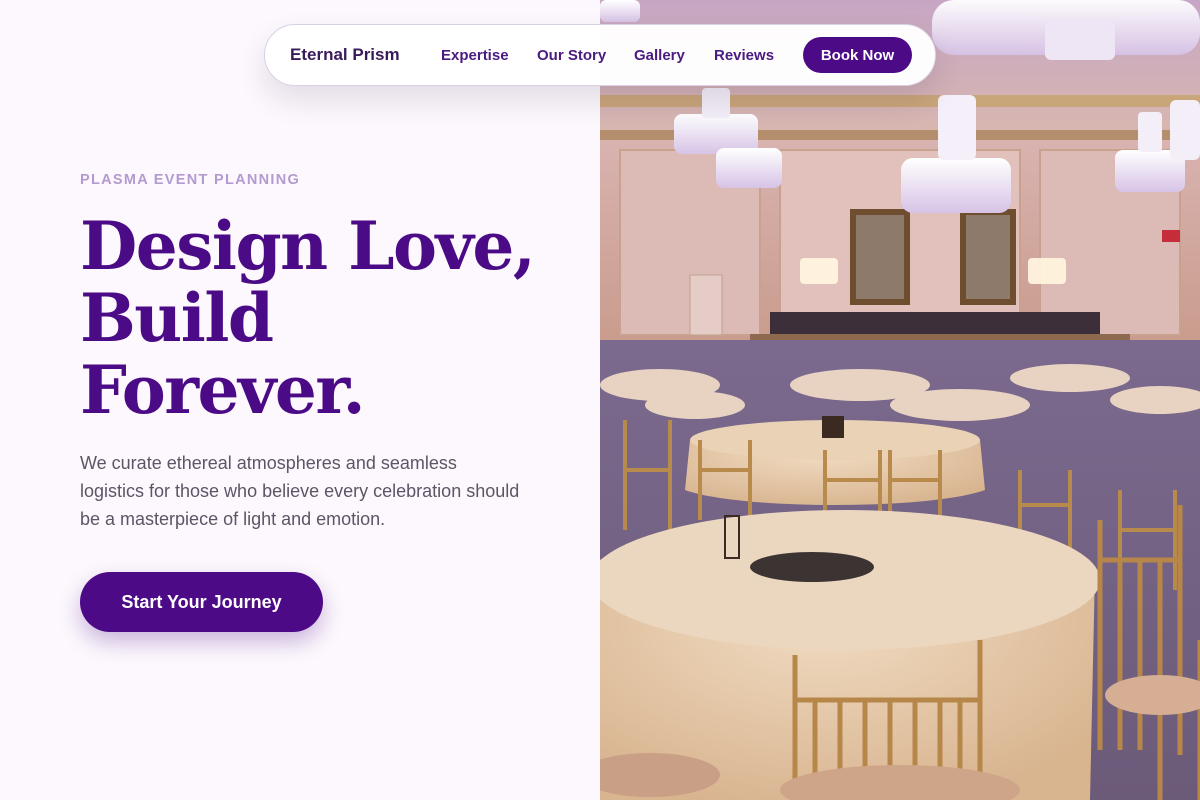 This screenshot has height=800, width=1200. I want to click on headline-line-1: Design Love,, so click(308, 246).